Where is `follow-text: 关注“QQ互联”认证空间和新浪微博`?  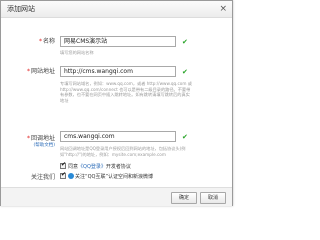
follow-text: 关注“QQ互联”认证空间和新浪微博 is located at coordinates (114, 177).